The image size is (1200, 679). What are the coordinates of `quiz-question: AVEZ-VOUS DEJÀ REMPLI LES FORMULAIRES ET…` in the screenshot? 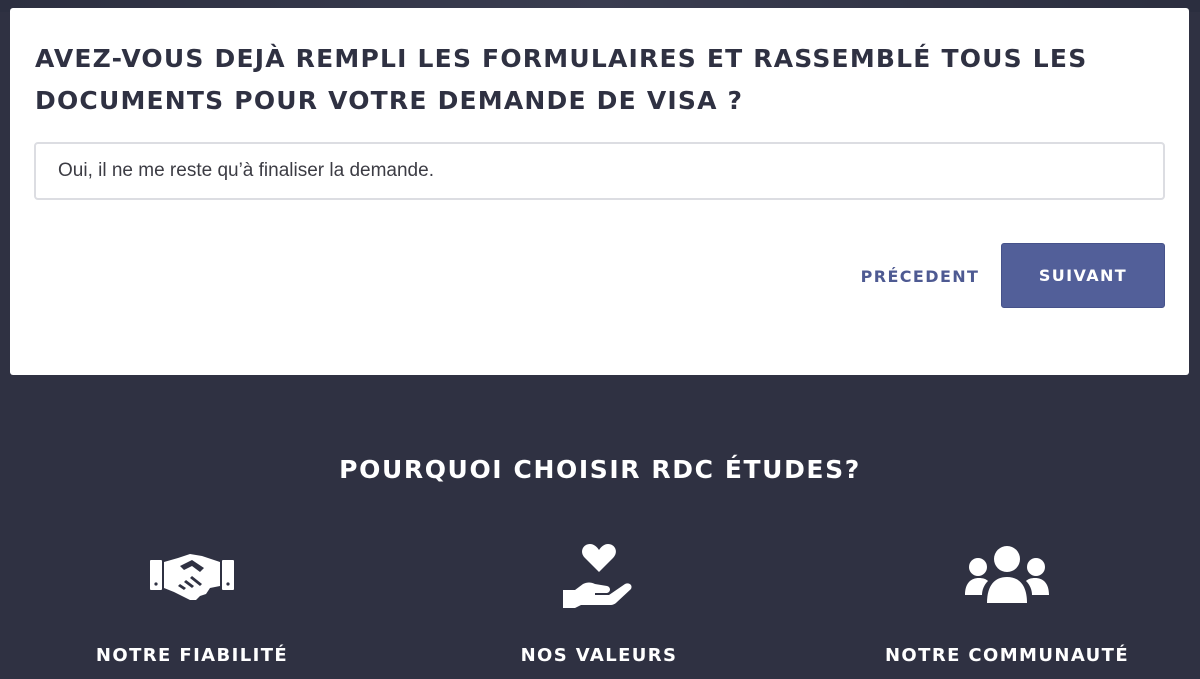 It's located at (561, 79).